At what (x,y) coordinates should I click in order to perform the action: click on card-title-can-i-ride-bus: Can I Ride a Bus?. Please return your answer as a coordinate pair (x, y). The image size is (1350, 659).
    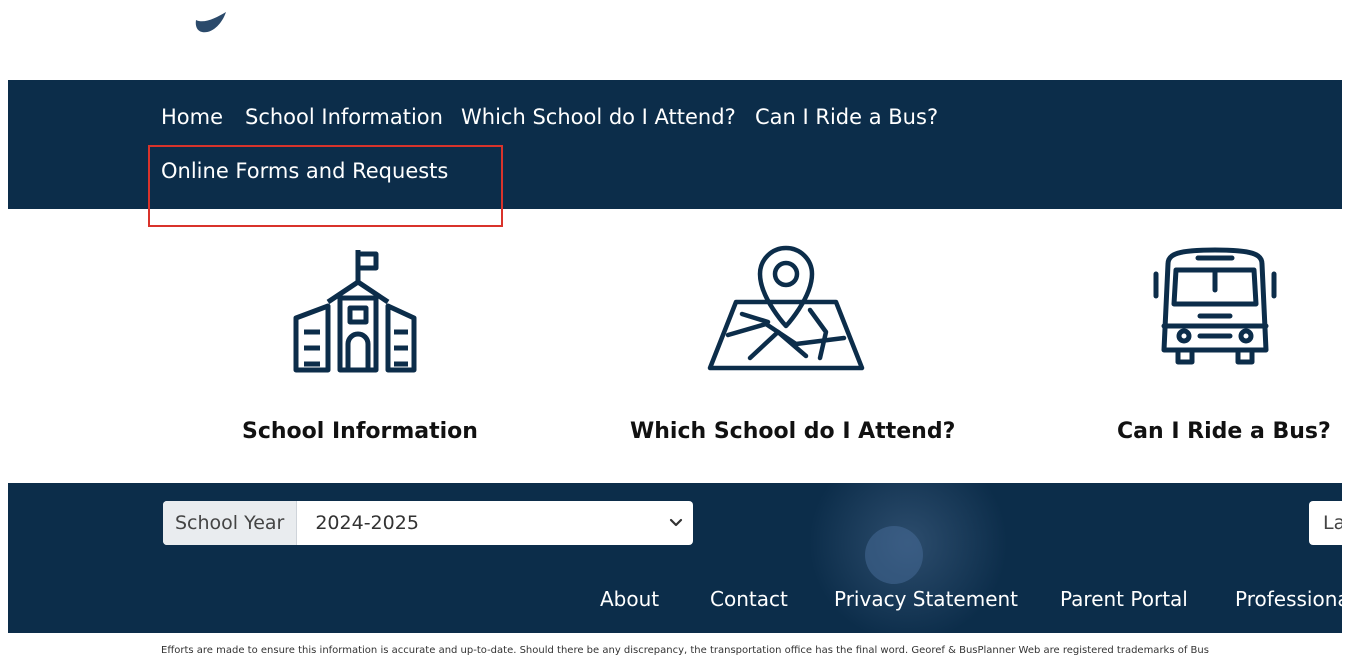
    Looking at the image, I should click on (1224, 431).